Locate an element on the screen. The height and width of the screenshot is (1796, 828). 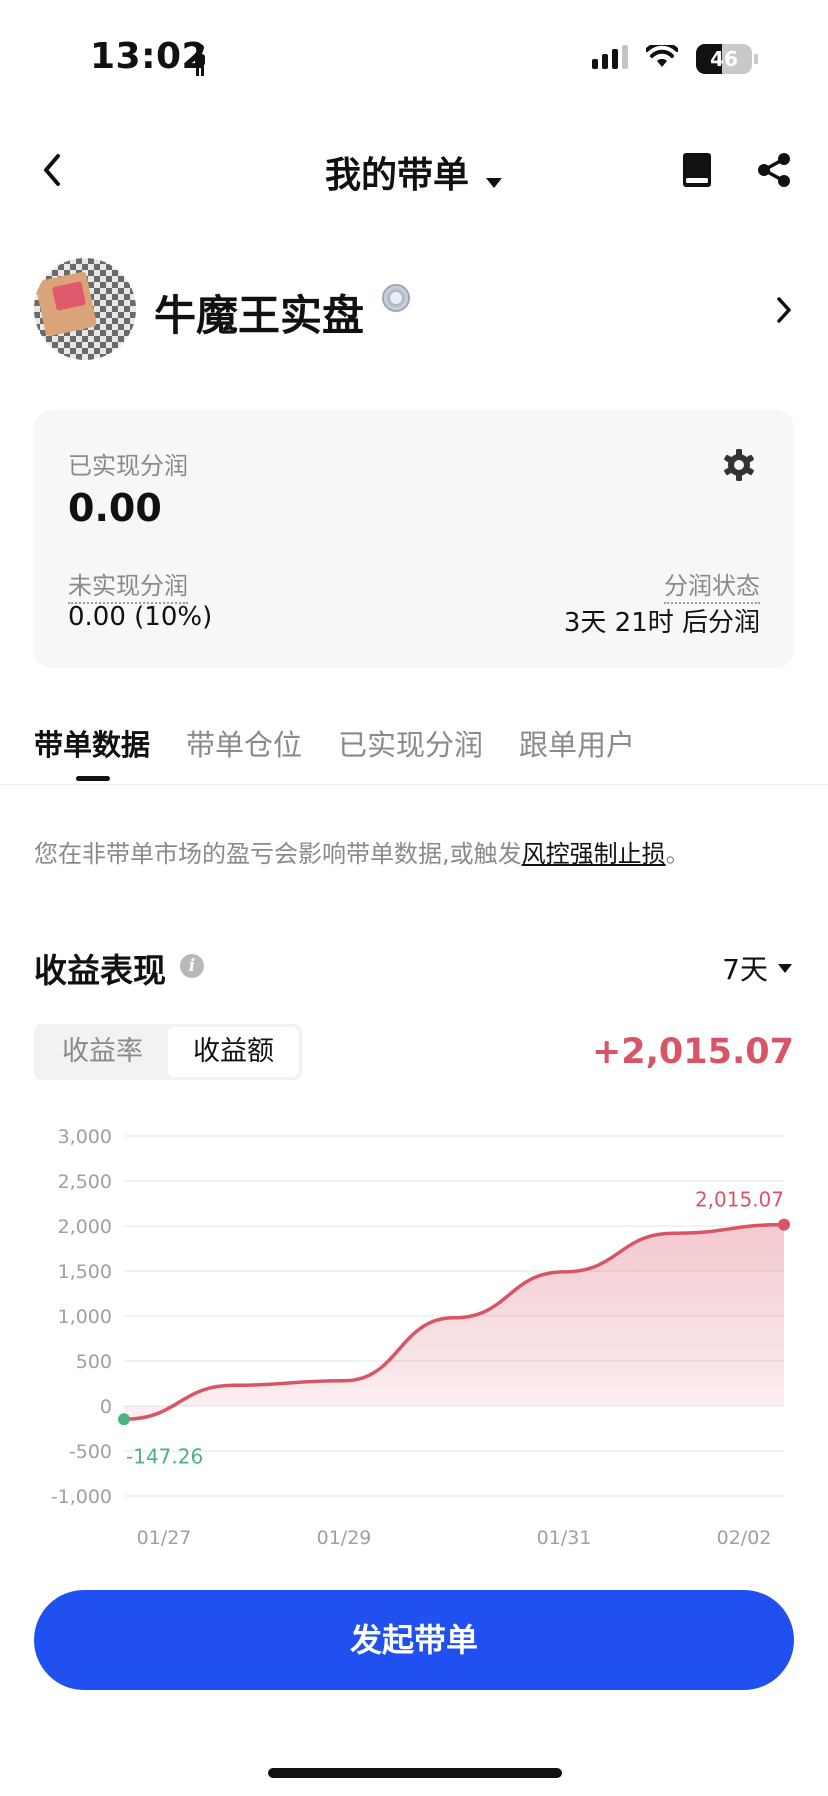
y-tick-label: 0 is located at coordinates (106, 1407).